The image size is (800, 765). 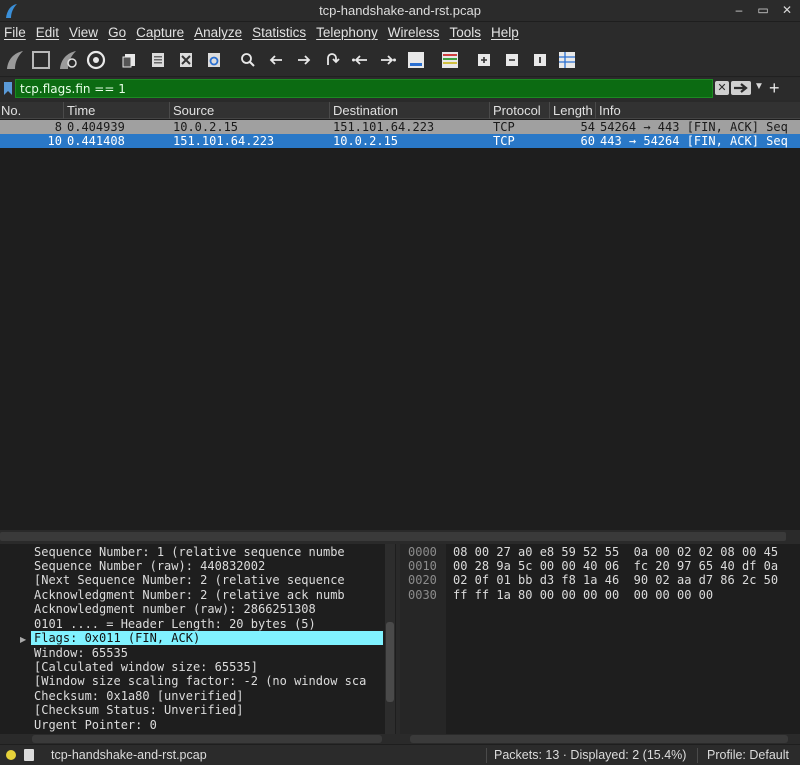 I want to click on packet-no: 10, so click(x=54, y=141).